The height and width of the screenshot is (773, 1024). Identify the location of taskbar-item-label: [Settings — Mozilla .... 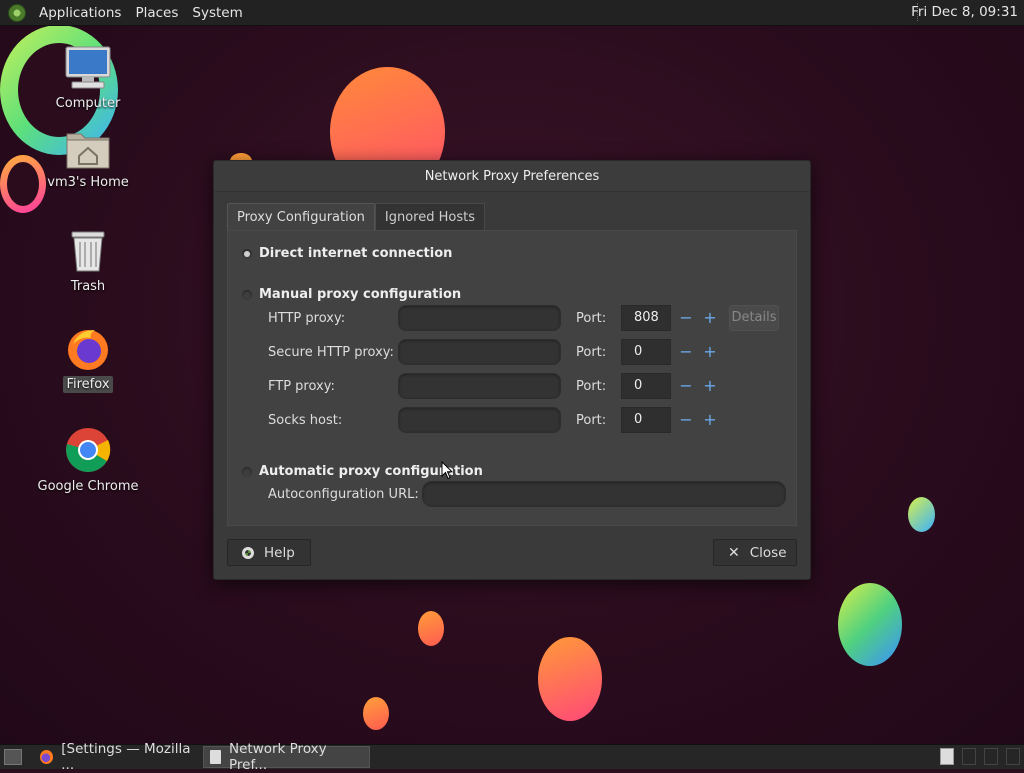
(126, 757).